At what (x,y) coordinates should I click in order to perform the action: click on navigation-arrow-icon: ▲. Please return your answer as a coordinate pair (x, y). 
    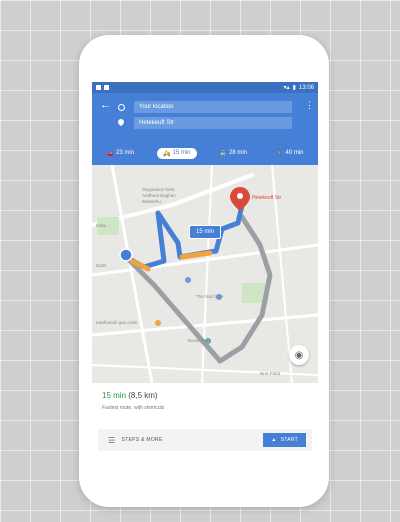
    Looking at the image, I should click on (274, 440).